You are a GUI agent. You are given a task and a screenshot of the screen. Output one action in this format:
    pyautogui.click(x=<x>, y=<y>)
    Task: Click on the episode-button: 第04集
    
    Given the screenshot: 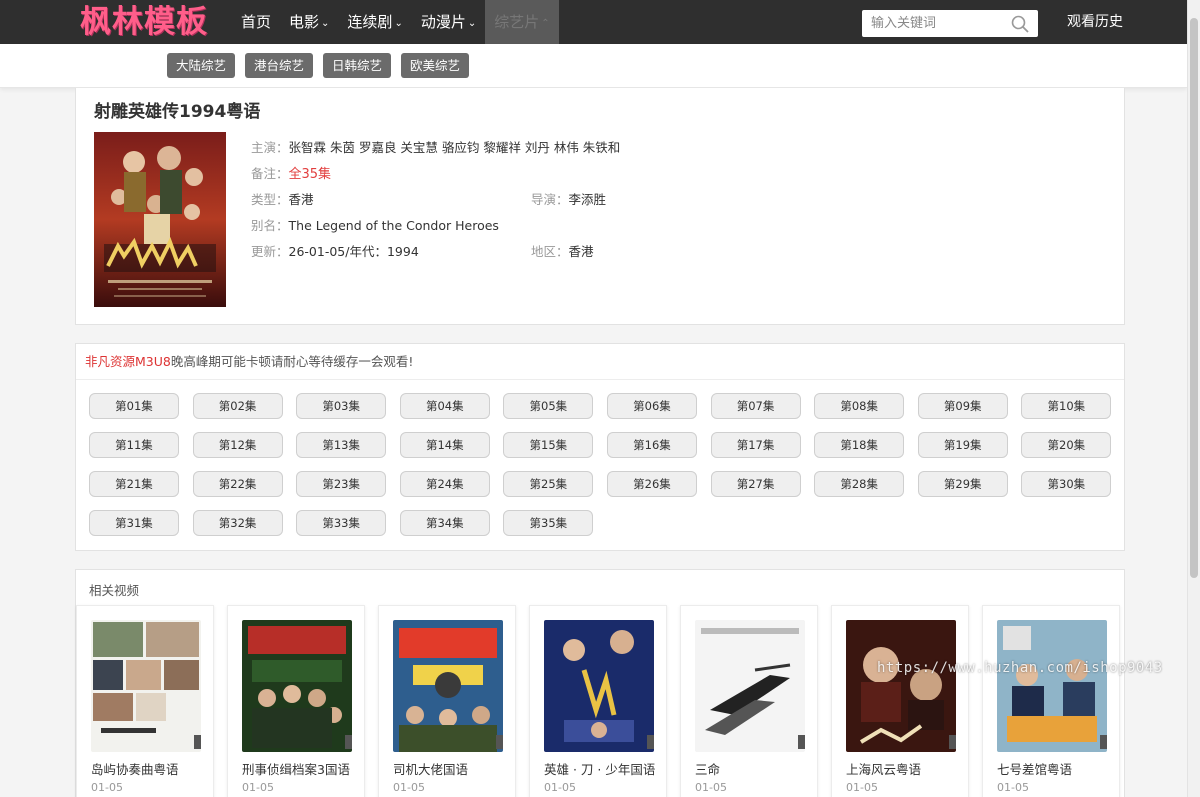 What is the action you would take?
    pyautogui.click(x=444, y=406)
    